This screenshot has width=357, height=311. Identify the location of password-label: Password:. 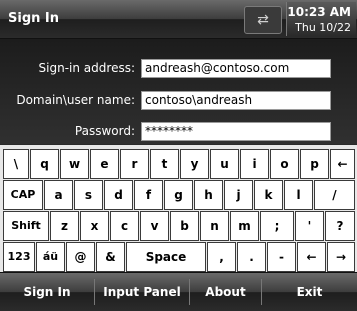
(104, 131).